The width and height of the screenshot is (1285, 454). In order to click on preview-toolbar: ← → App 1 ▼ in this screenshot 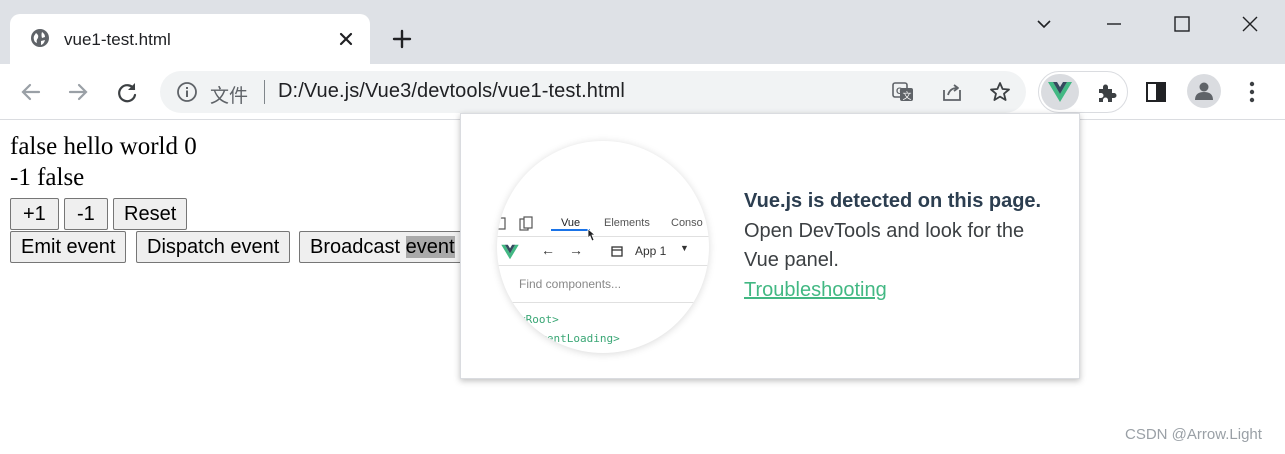, I will do `click(603, 252)`.